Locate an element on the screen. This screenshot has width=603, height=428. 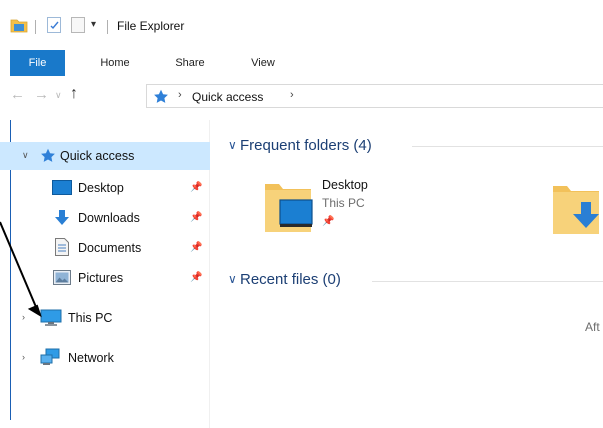
folder-location: This PC is located at coordinates (343, 203).